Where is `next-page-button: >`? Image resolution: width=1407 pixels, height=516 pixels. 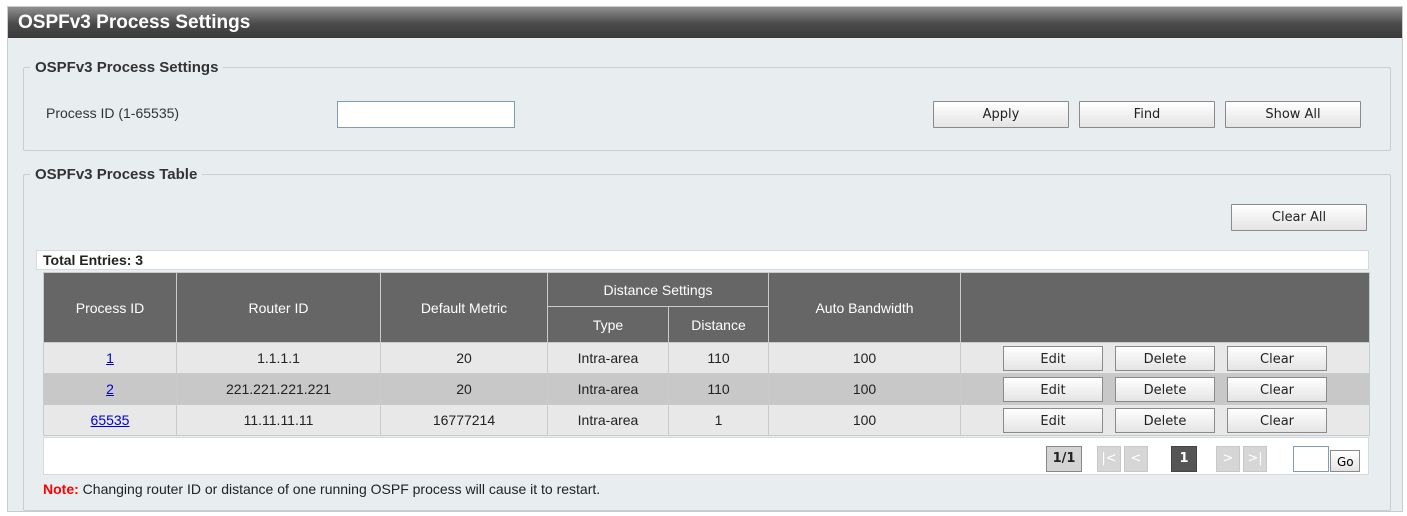
next-page-button: > is located at coordinates (1228, 459).